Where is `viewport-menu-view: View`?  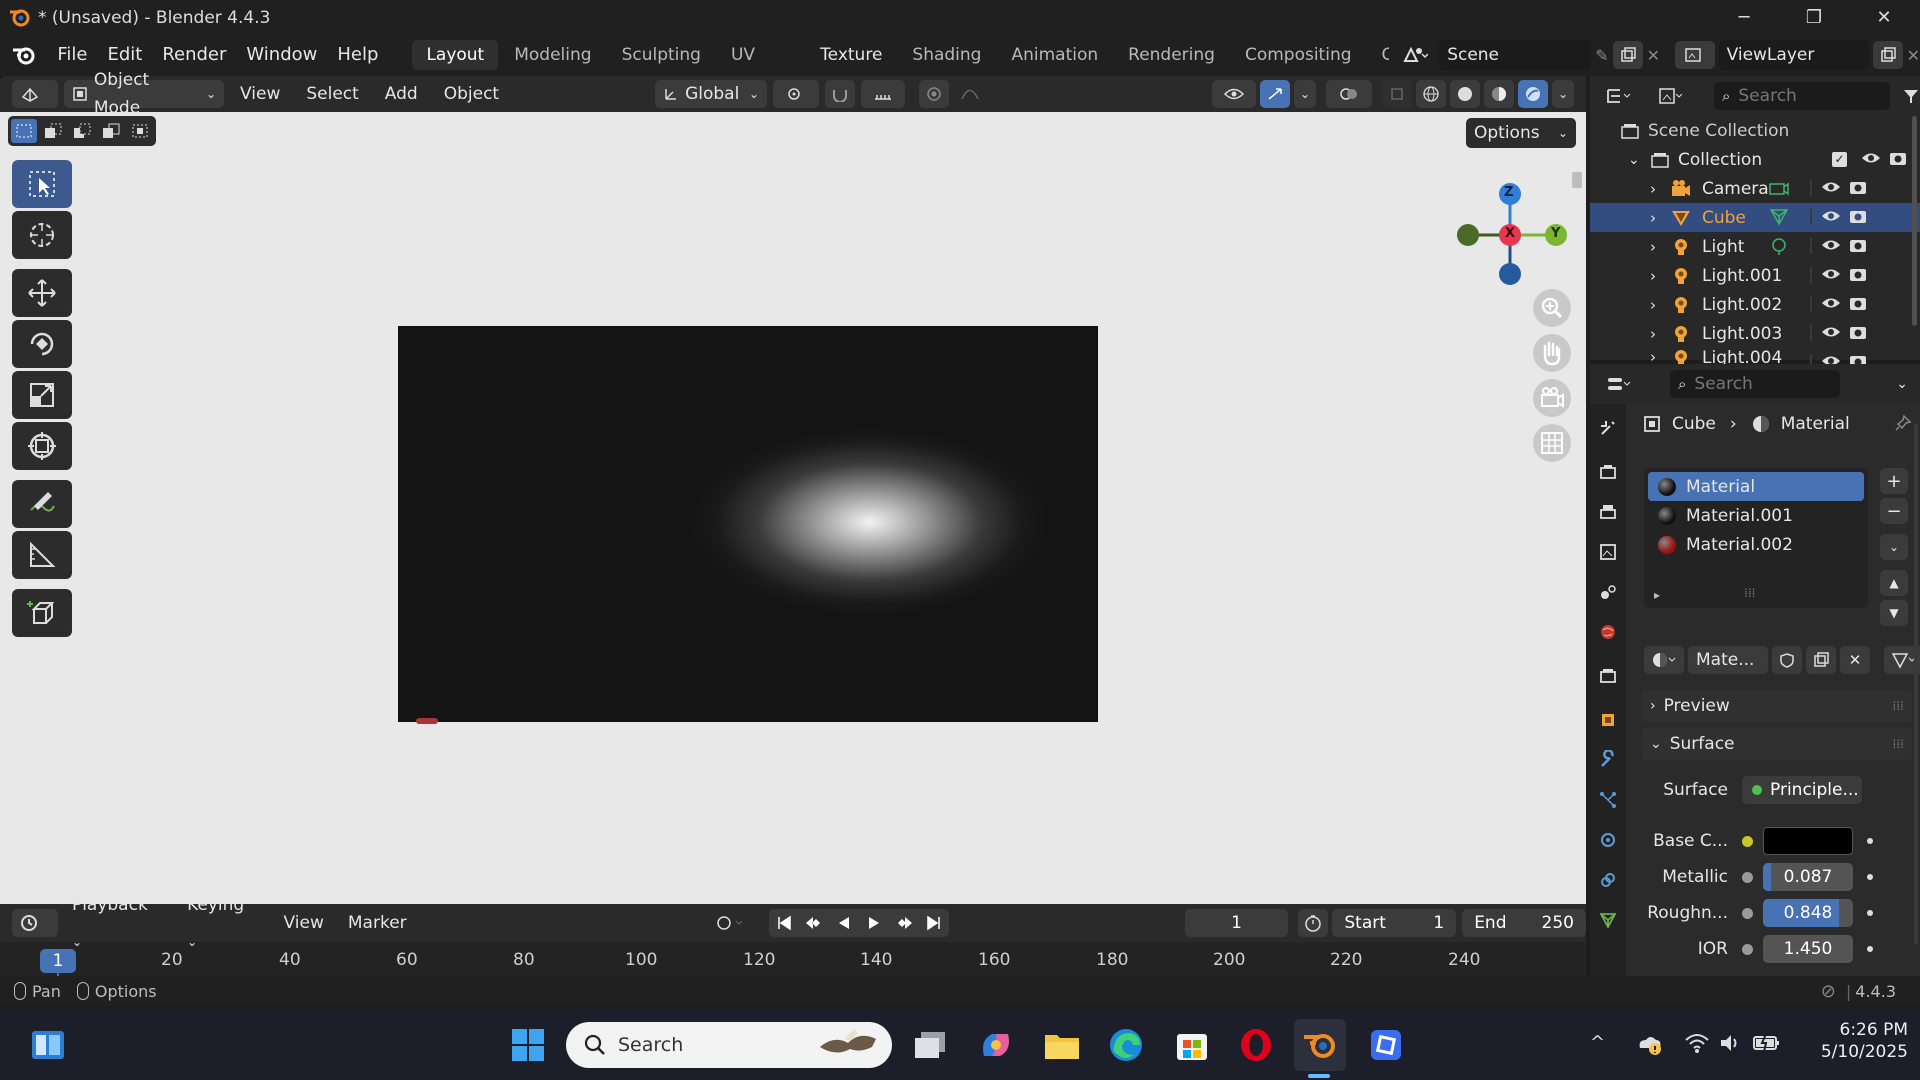 viewport-menu-view: View is located at coordinates (260, 94).